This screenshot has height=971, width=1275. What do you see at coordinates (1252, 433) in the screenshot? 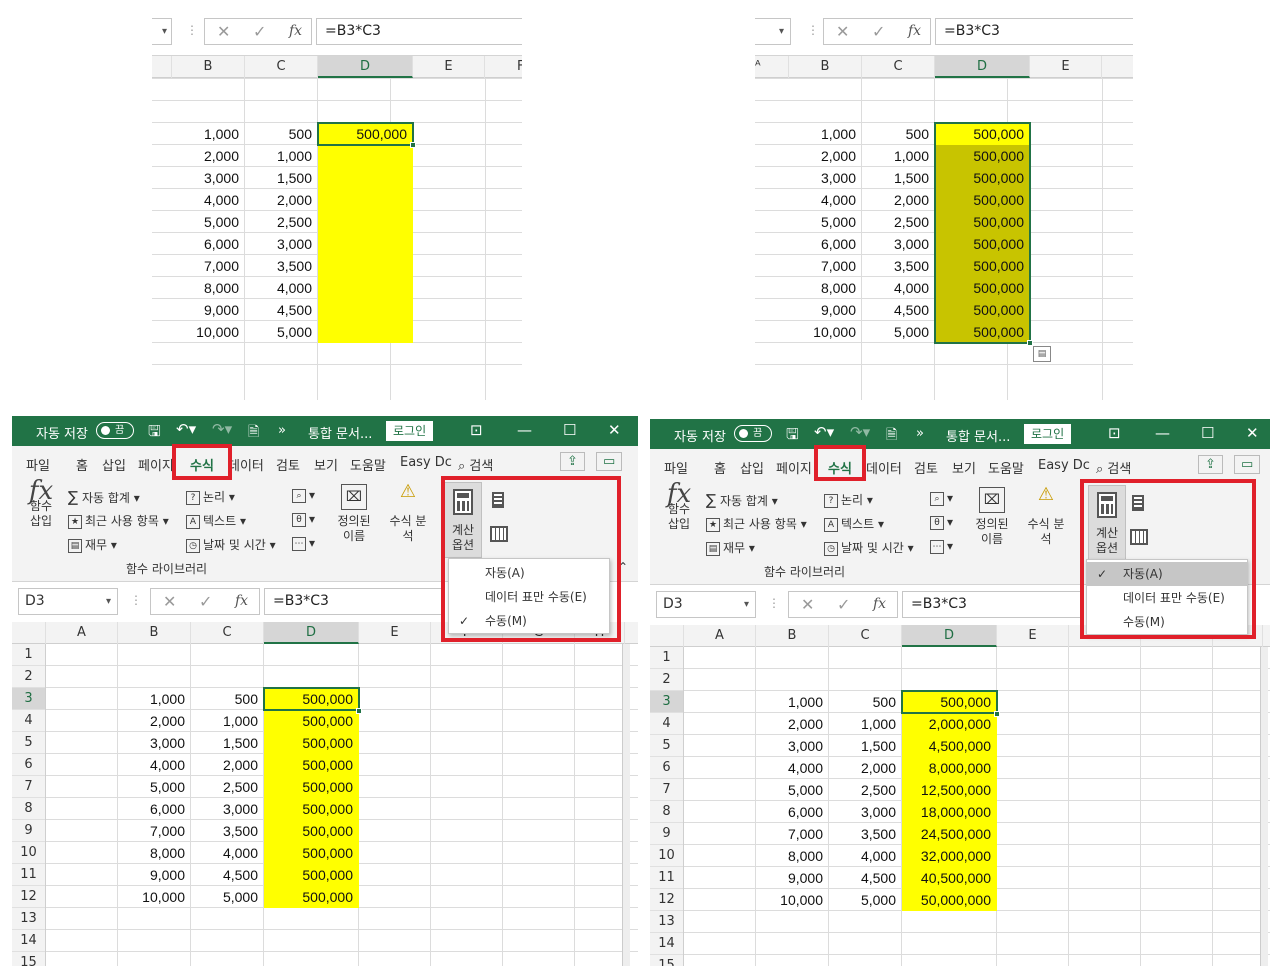
I see `close-icon: ✕` at bounding box center [1252, 433].